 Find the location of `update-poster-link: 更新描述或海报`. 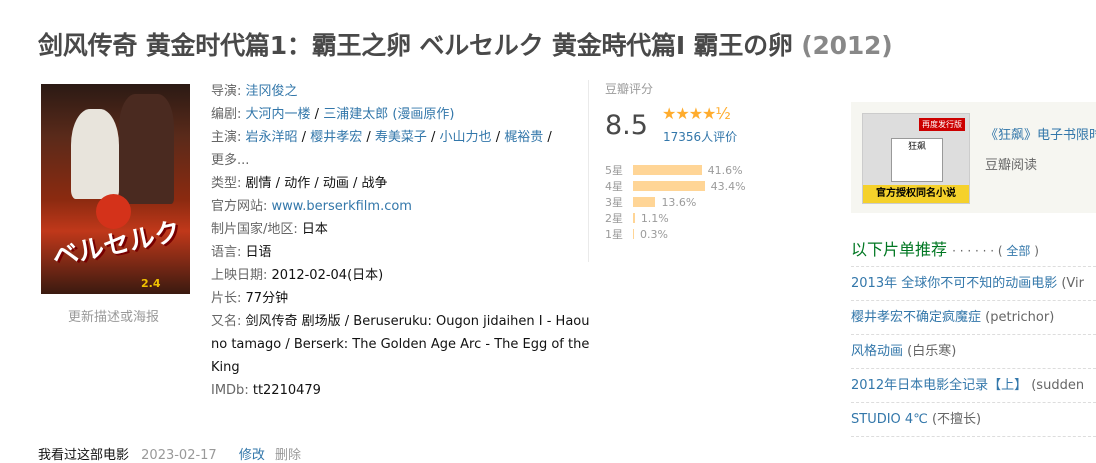

update-poster-link: 更新描述或海报 is located at coordinates (113, 315).